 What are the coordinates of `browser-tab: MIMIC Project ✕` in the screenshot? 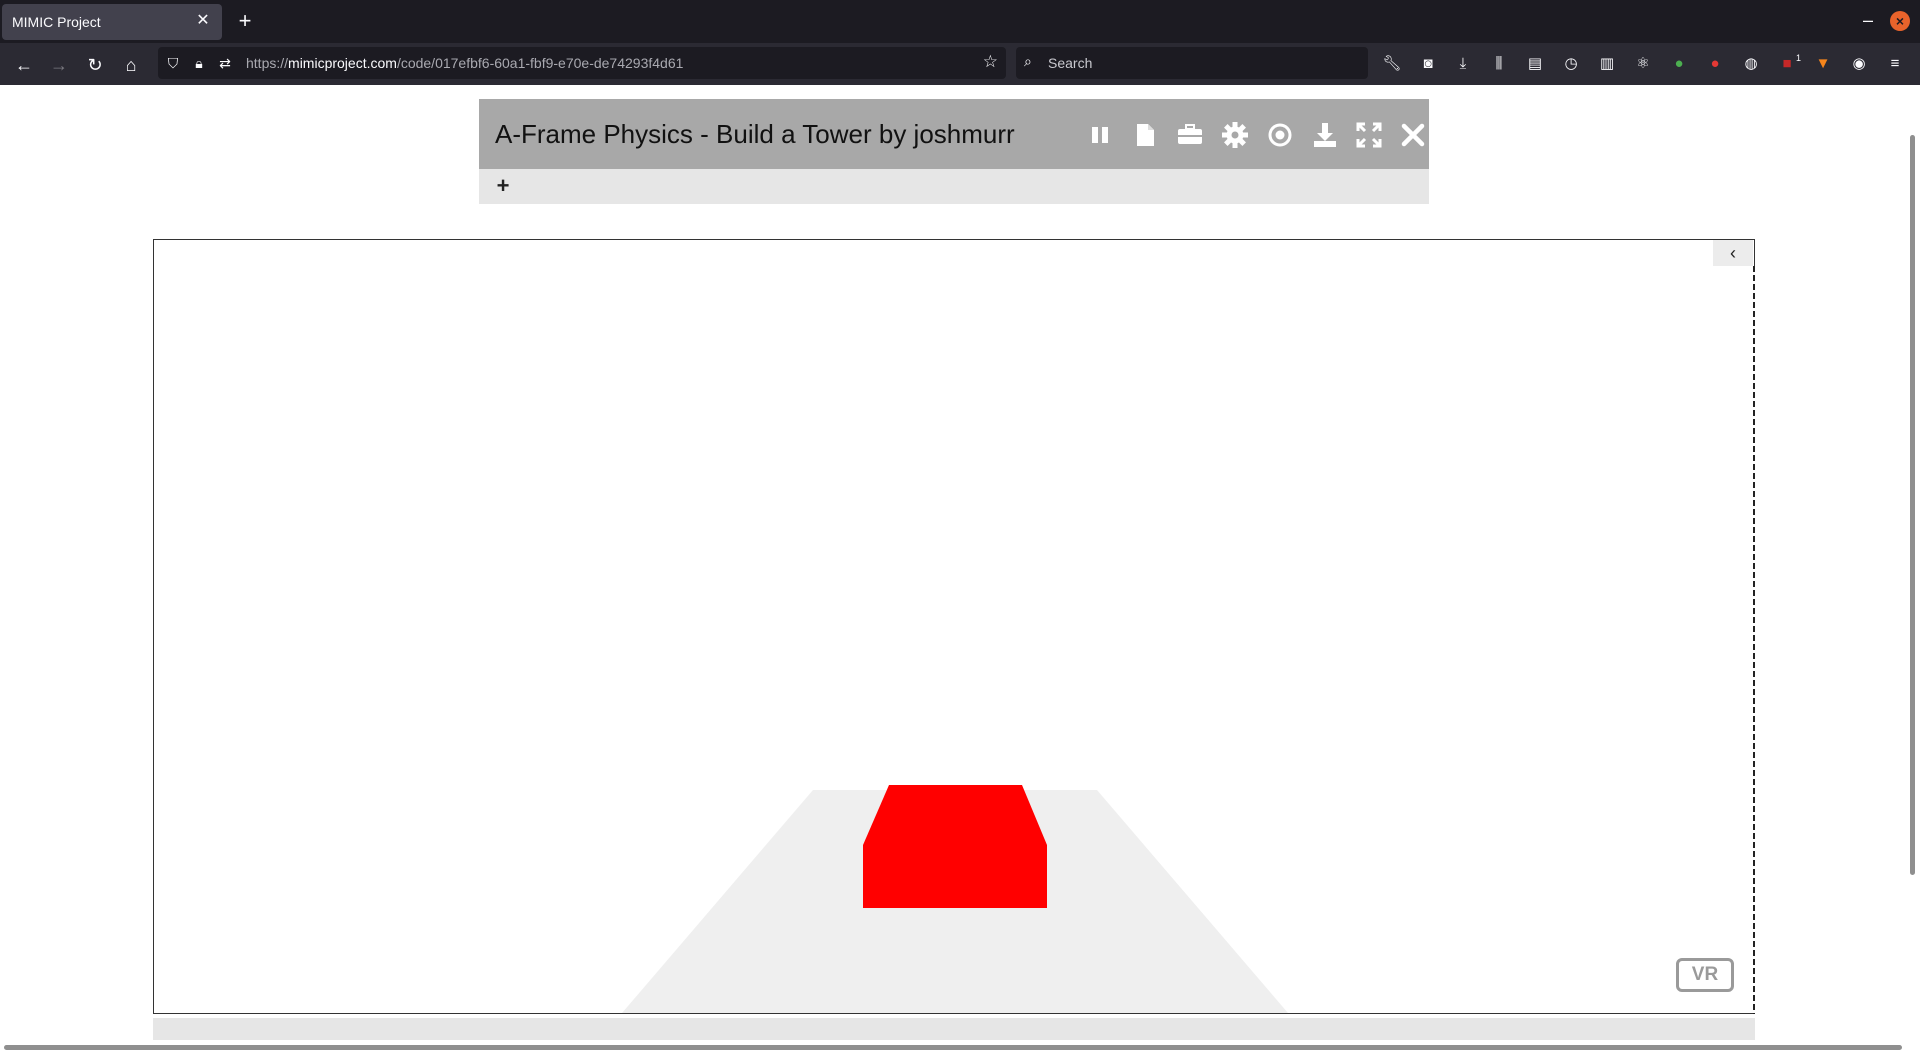 It's located at (112, 22).